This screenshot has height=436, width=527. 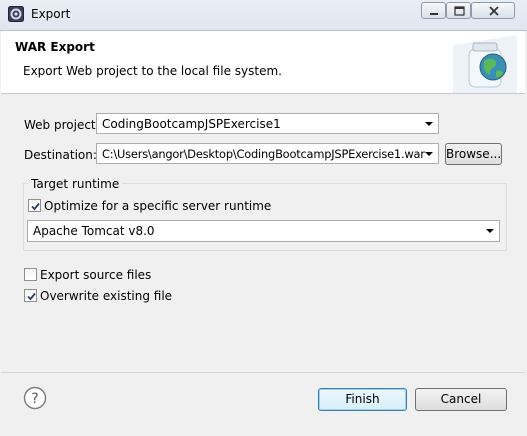 I want to click on web-project-label: Web project:, so click(x=62, y=125).